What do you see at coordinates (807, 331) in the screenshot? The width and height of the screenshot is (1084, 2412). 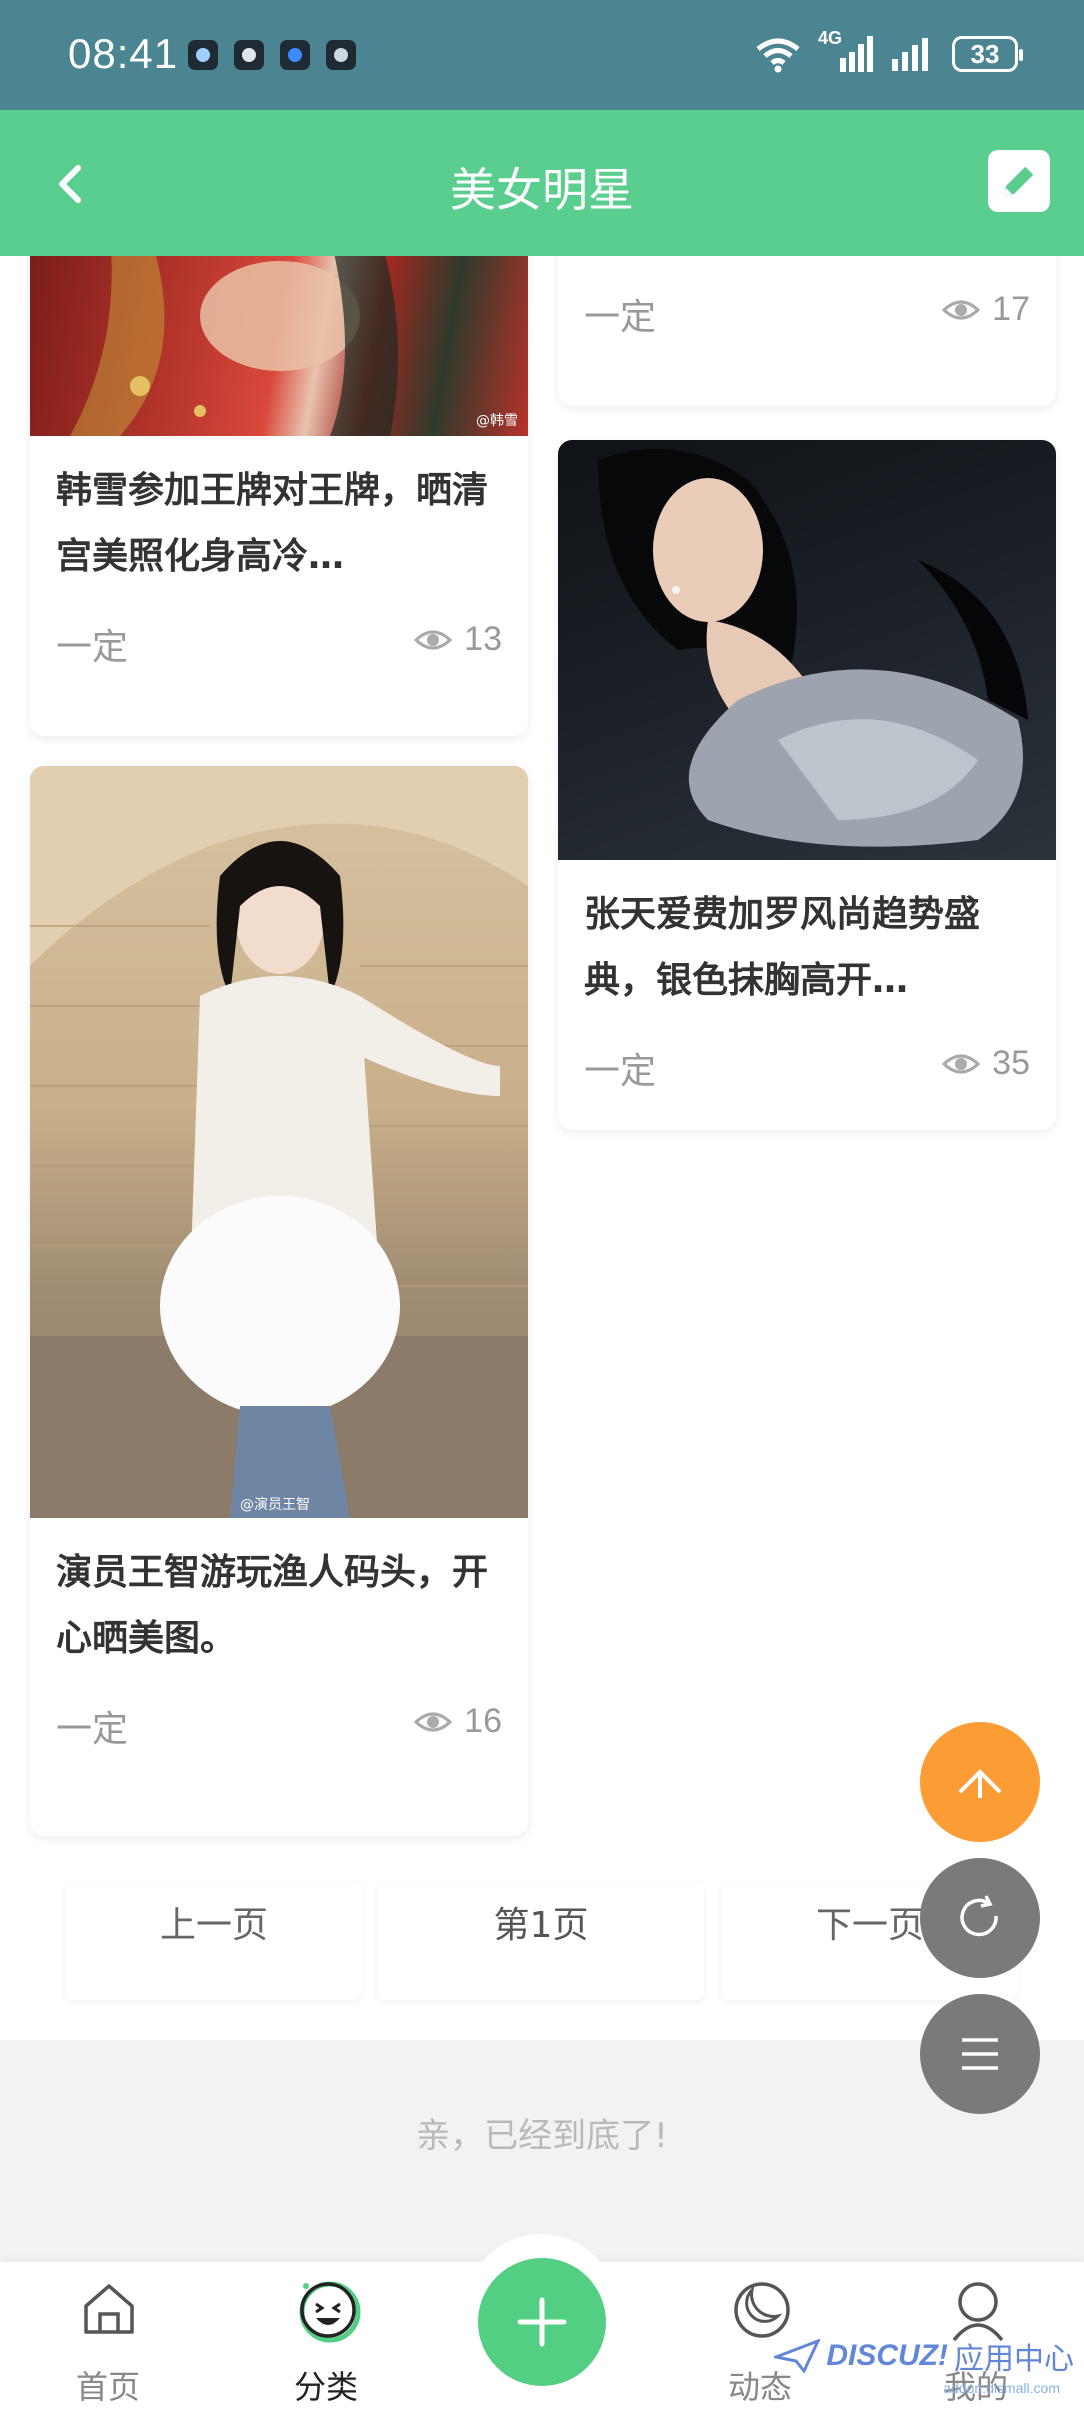 I see `post-card: 一定 17` at bounding box center [807, 331].